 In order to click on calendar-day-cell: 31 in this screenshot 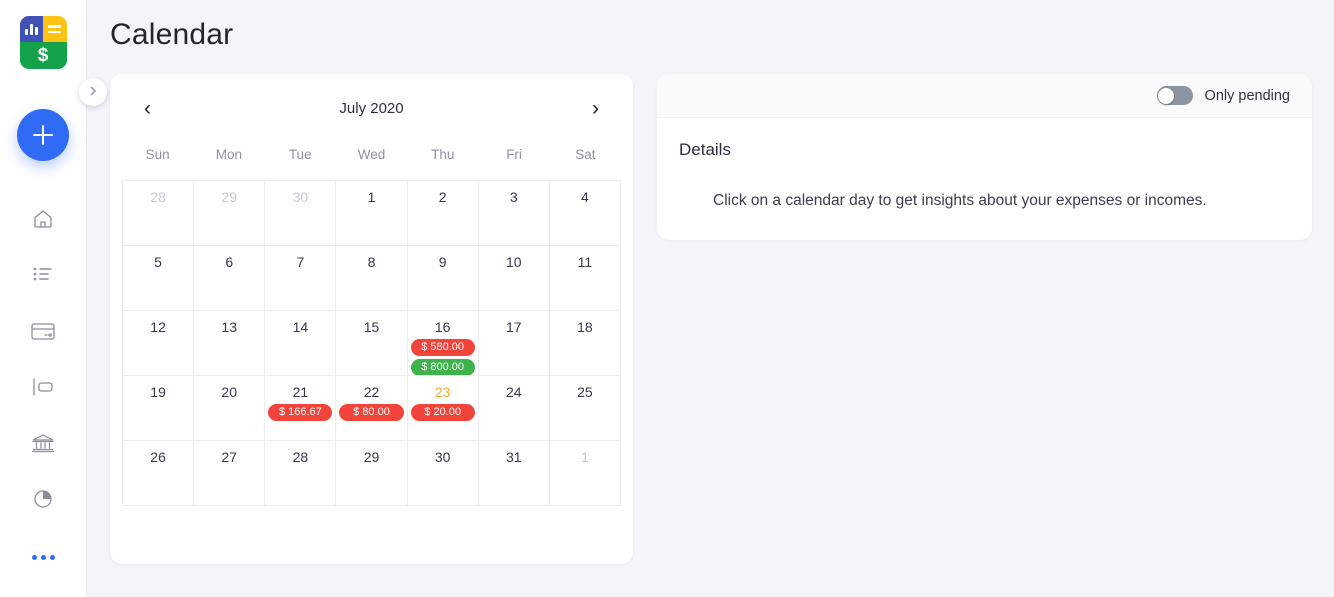, I will do `click(514, 473)`.